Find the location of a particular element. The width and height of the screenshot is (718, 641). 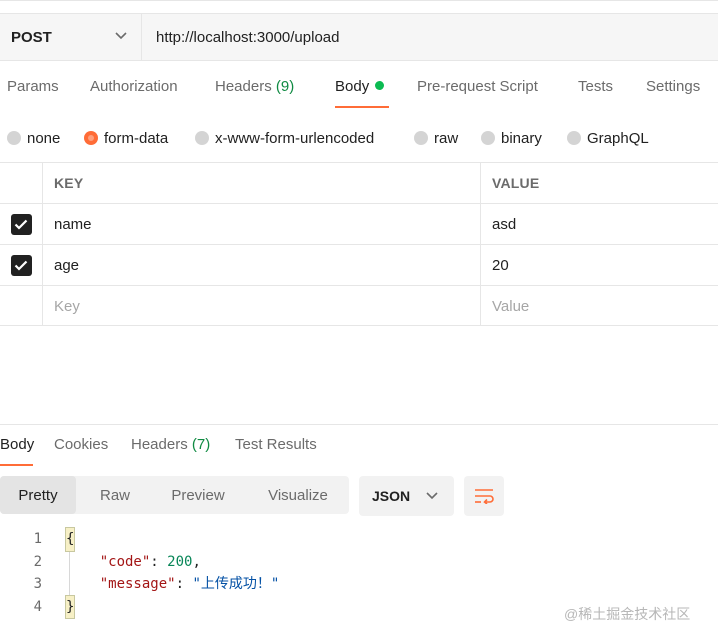

format-select: JSON is located at coordinates (406, 496).